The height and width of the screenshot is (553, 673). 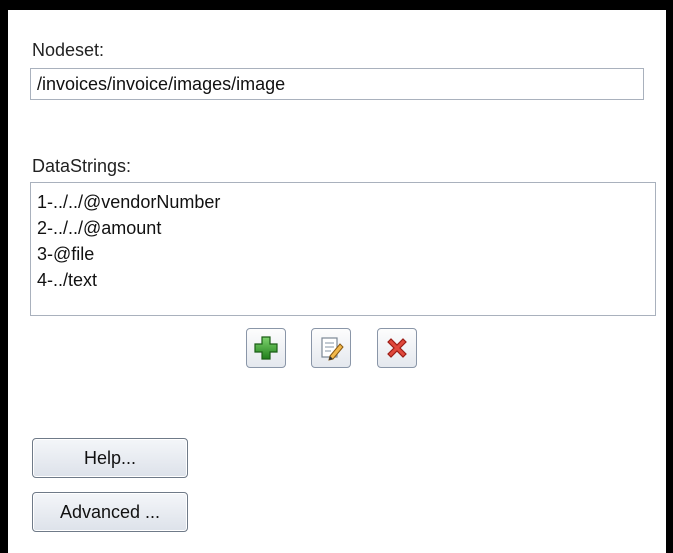 What do you see at coordinates (346, 202) in the screenshot?
I see `list-item: 1-../../@vendorNumber` at bounding box center [346, 202].